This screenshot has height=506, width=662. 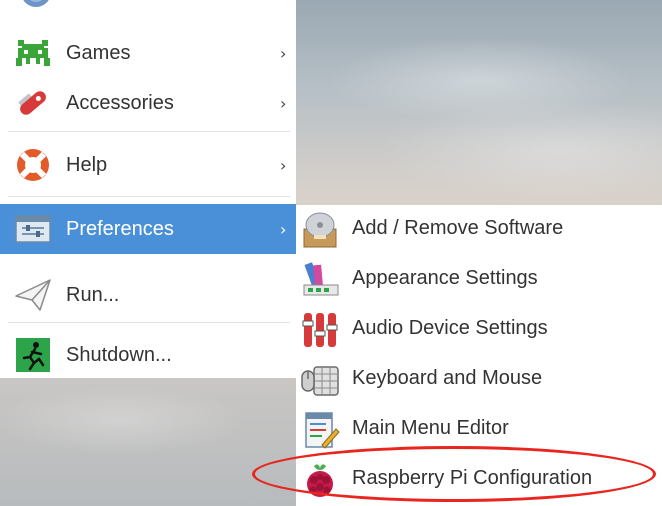 What do you see at coordinates (320, 280) in the screenshot?
I see `appearance-settings-icon` at bounding box center [320, 280].